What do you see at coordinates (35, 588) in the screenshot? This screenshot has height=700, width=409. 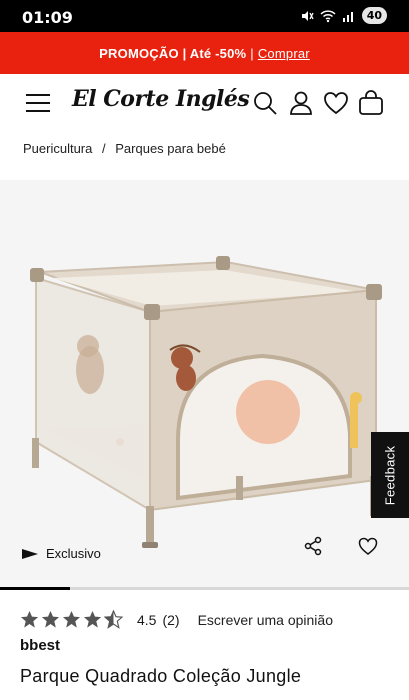 I see `gallery-progress-fill` at bounding box center [35, 588].